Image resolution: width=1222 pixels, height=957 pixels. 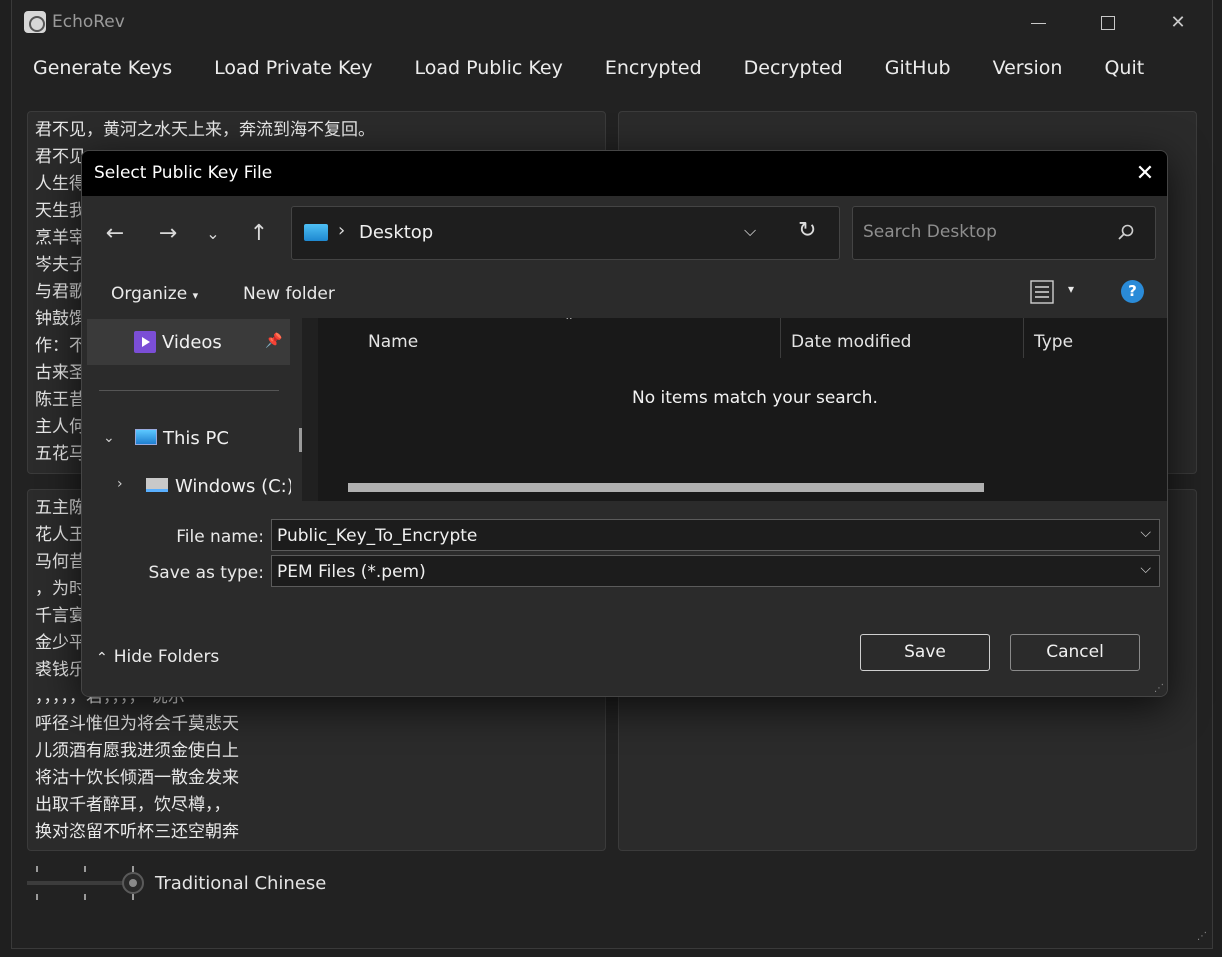 What do you see at coordinates (115, 234) in the screenshot?
I see `back-arrow-icon: ←` at bounding box center [115, 234].